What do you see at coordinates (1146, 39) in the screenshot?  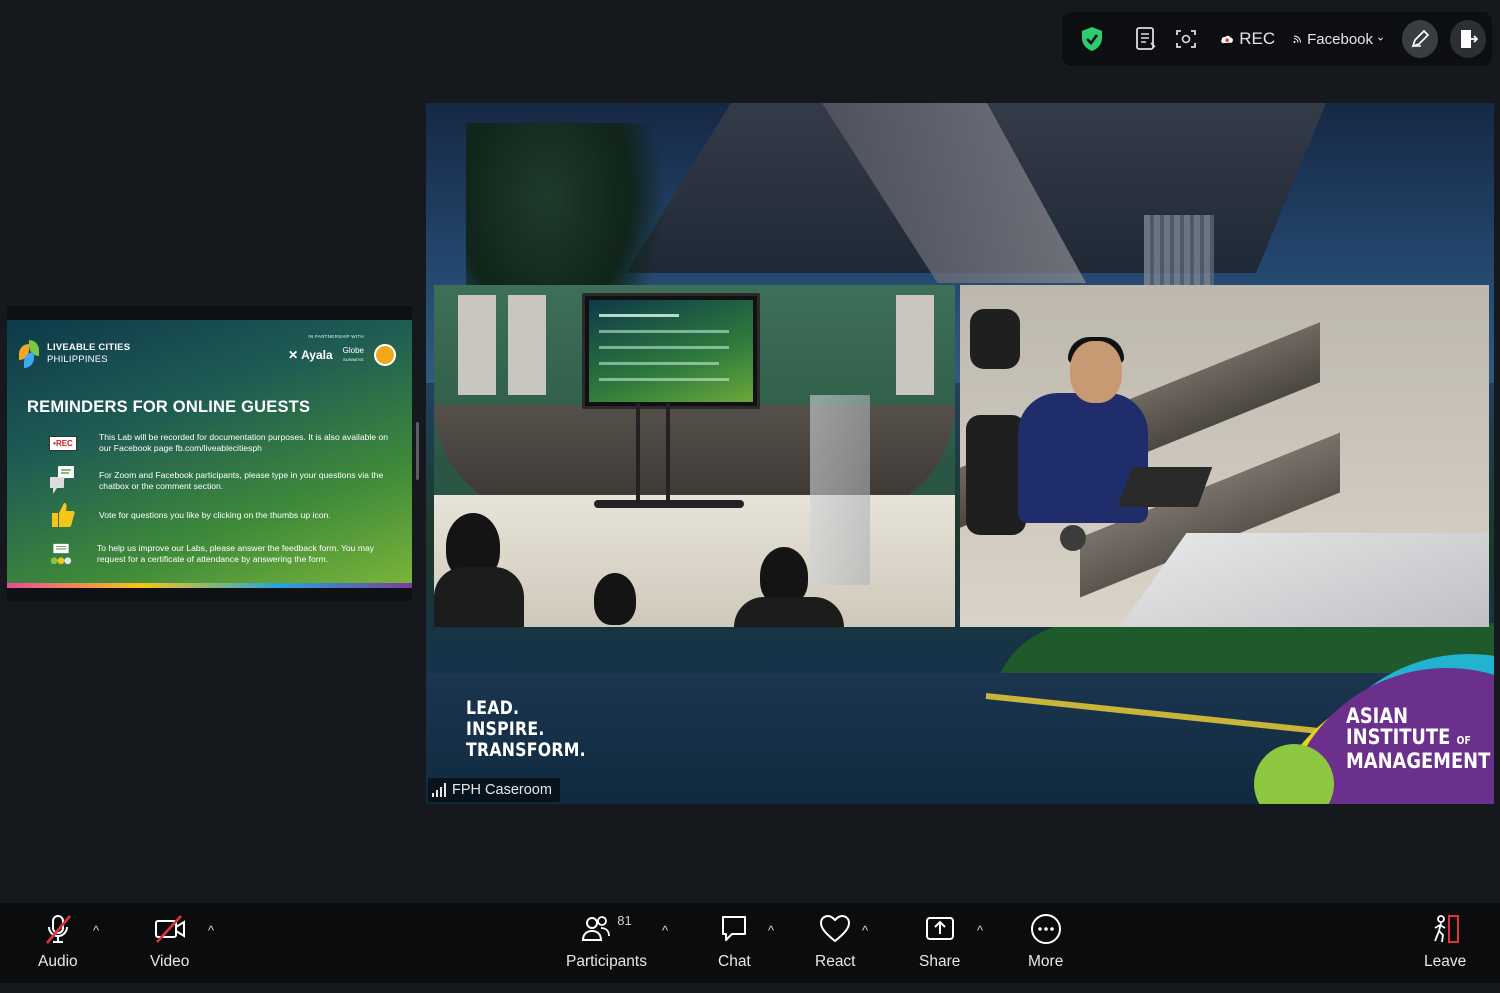 I see `transcript-icon` at bounding box center [1146, 39].